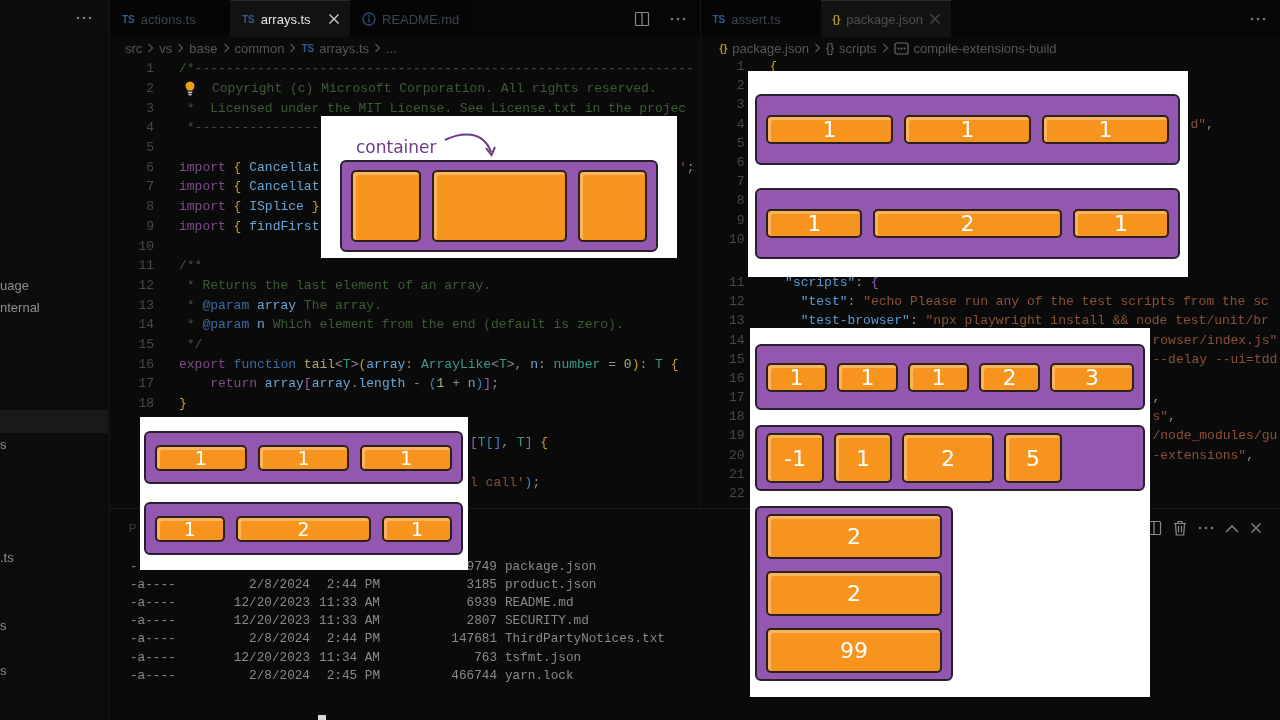  What do you see at coordinates (736, 455) in the screenshot?
I see `line-number: 20` at bounding box center [736, 455].